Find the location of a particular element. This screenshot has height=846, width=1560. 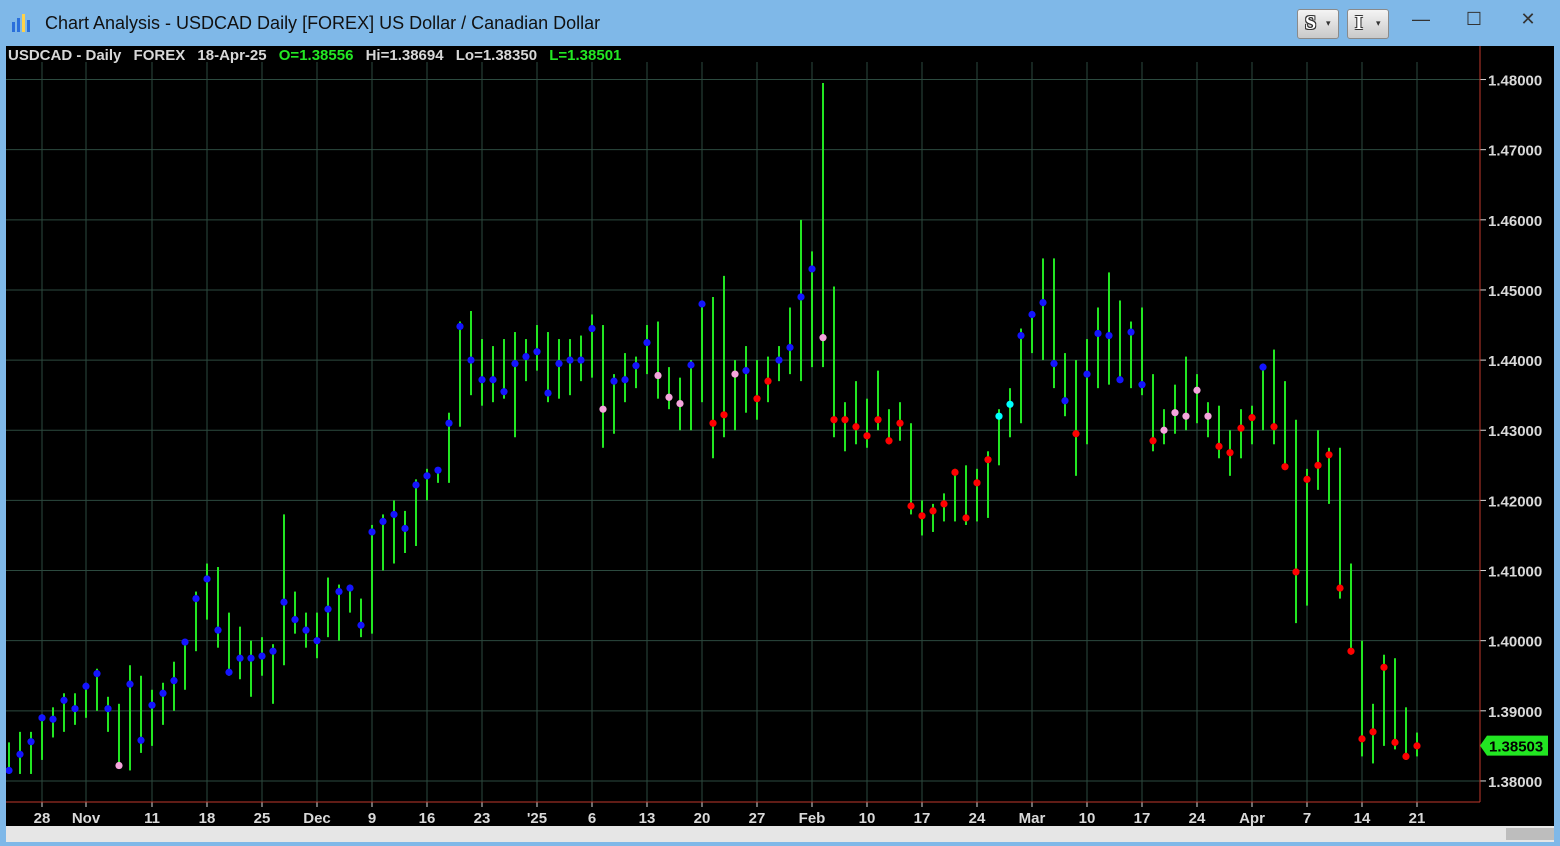

chevron-down-icon: ▾ is located at coordinates (1328, 23).